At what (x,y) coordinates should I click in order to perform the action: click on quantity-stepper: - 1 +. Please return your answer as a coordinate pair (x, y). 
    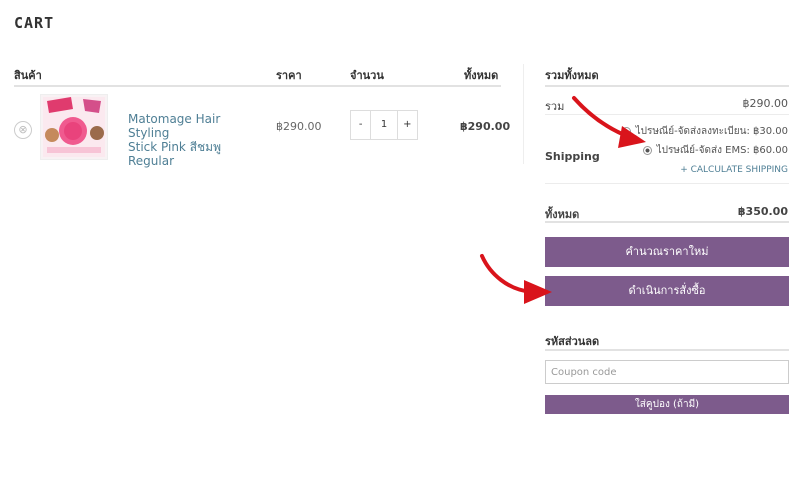
    Looking at the image, I should click on (384, 125).